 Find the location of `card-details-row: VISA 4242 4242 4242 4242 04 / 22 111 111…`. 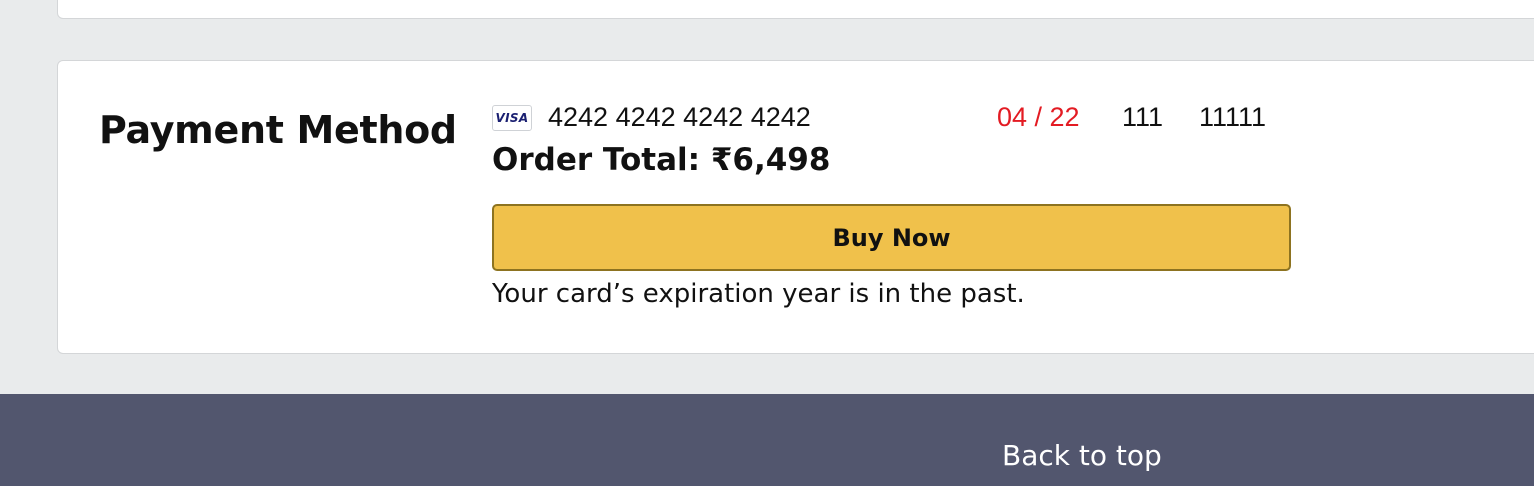

card-details-row: VISA 4242 4242 4242 4242 04 / 22 111 111… is located at coordinates (892, 117).